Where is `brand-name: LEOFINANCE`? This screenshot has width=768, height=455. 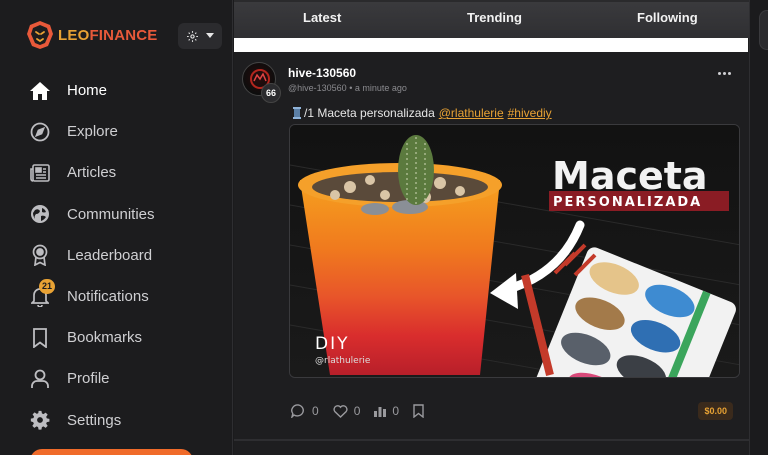
brand-name: LEOFINANCE is located at coordinates (108, 35).